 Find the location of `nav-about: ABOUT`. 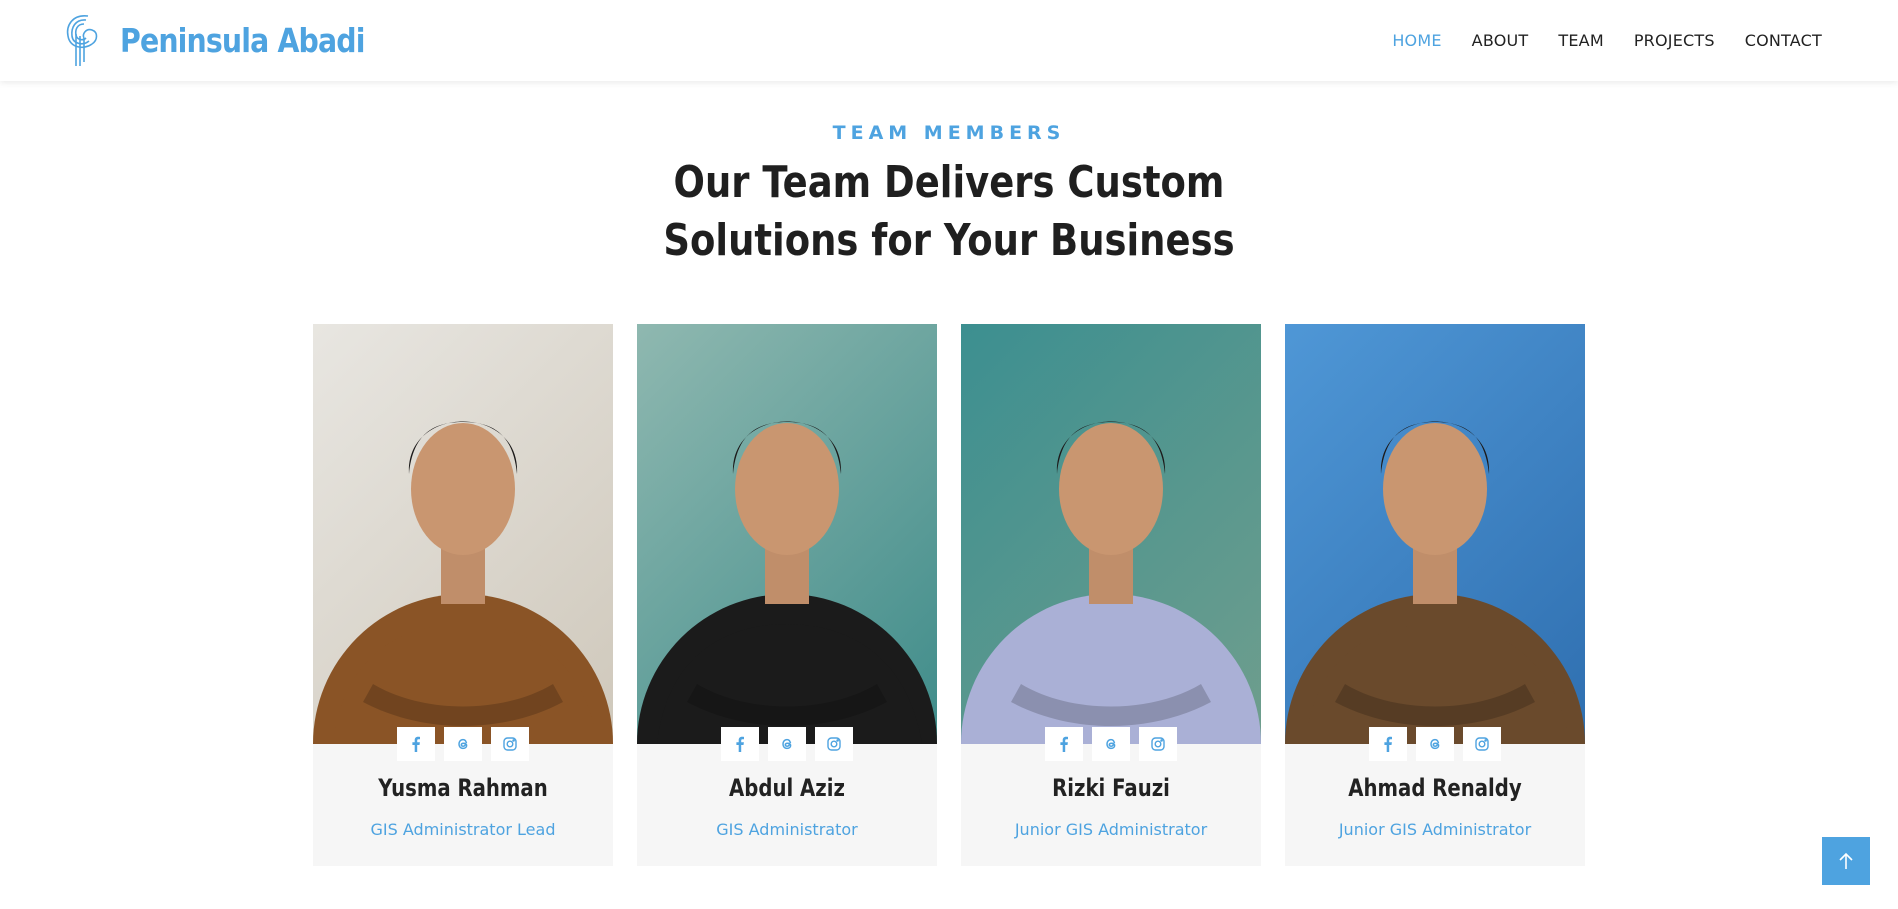

nav-about: ABOUT is located at coordinates (1500, 40).